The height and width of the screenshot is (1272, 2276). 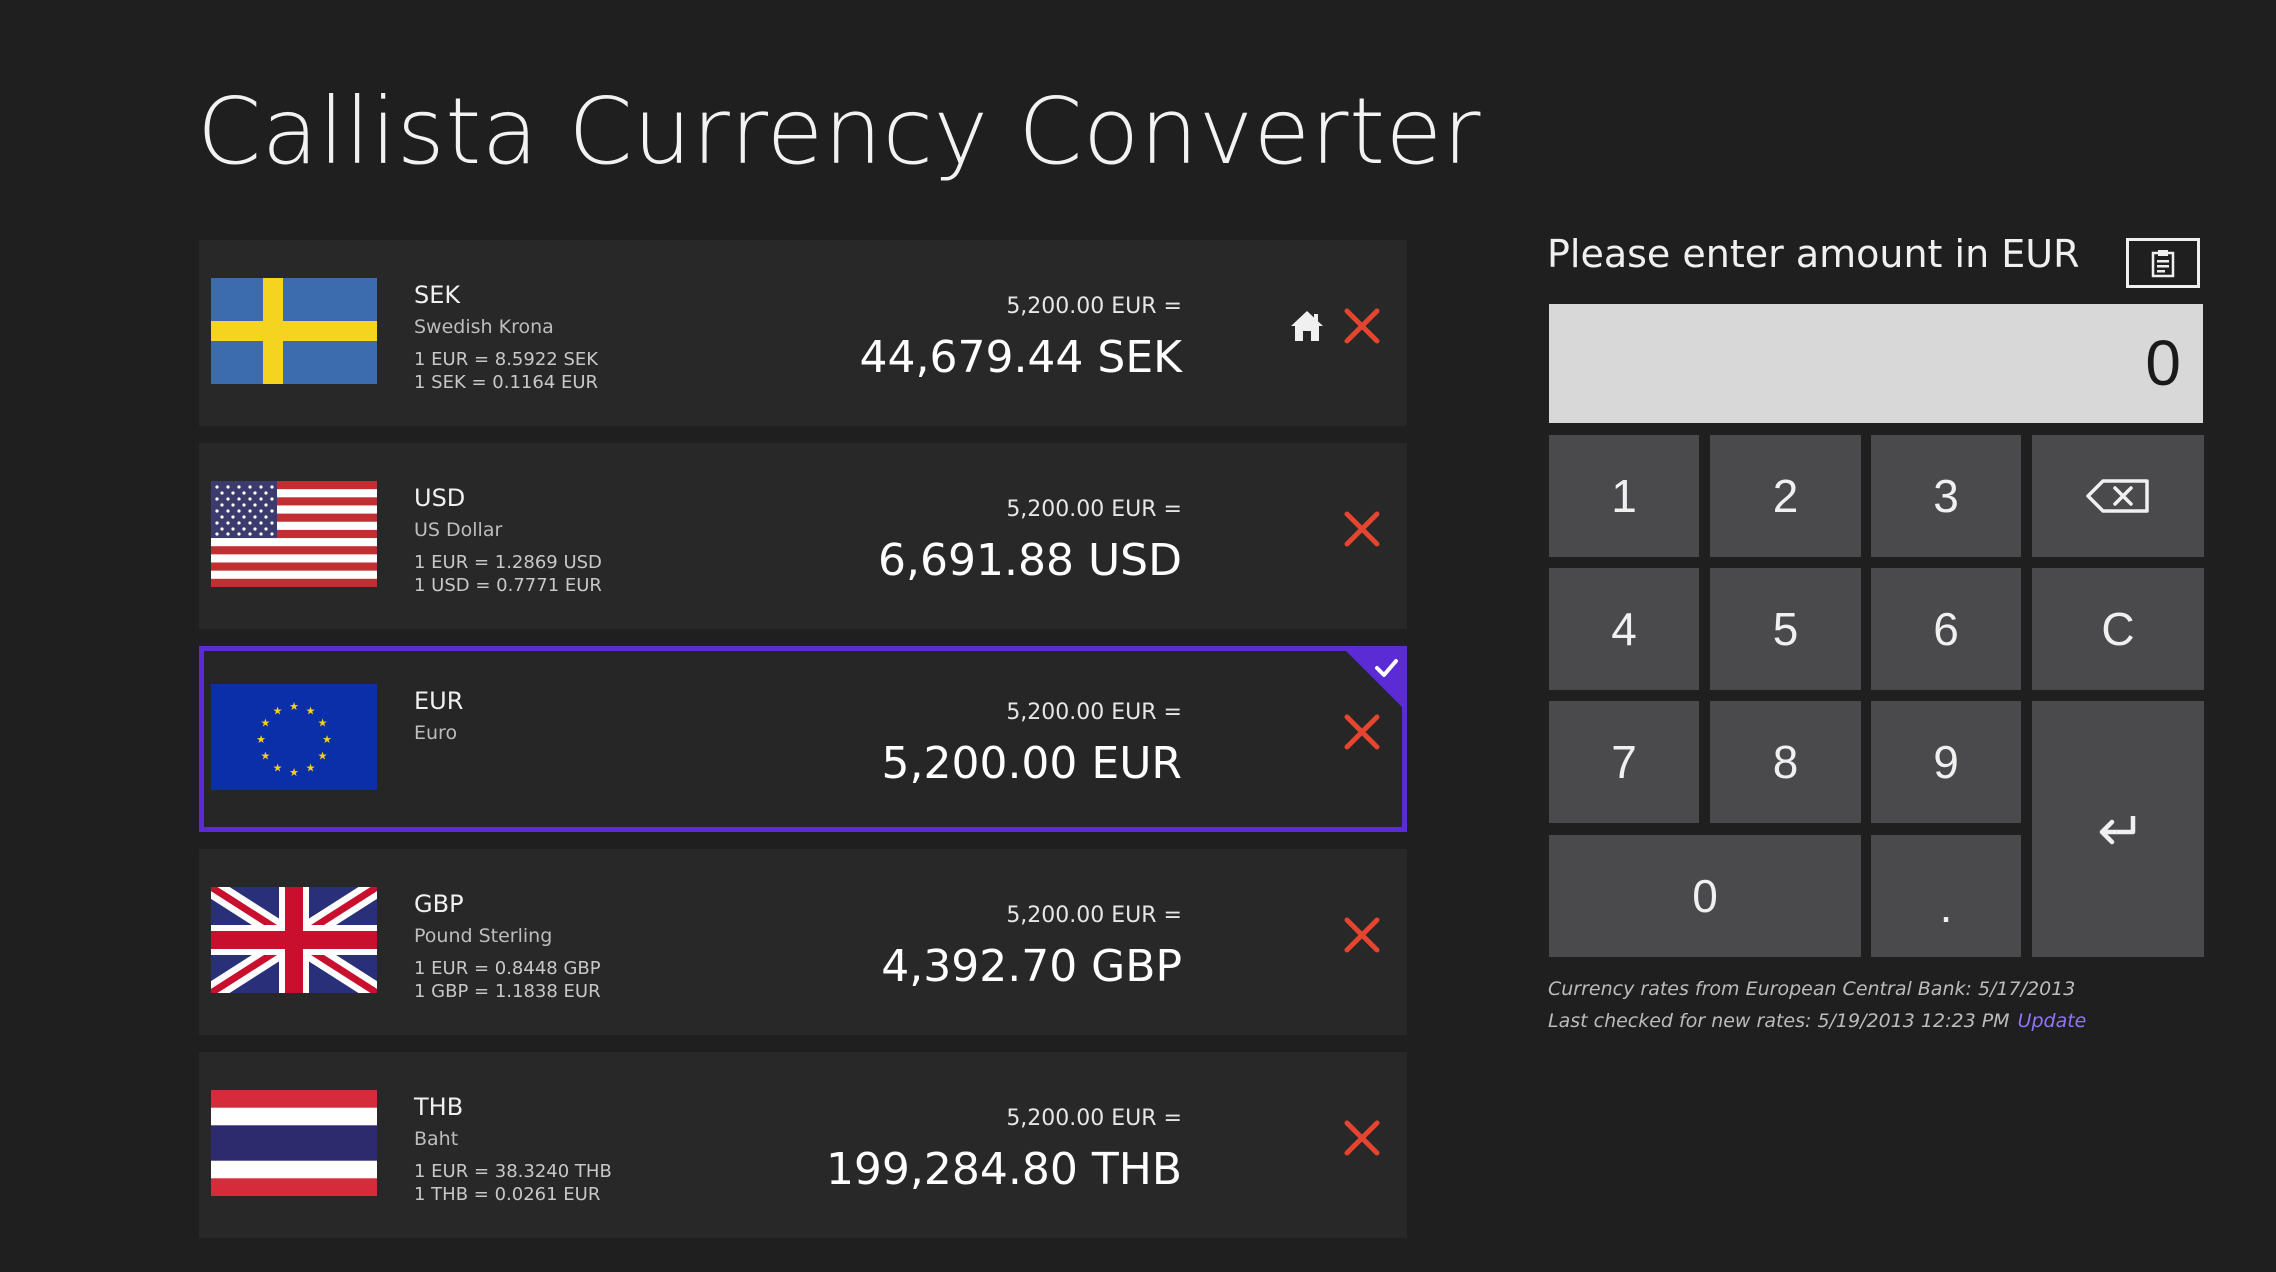 What do you see at coordinates (1624, 762) in the screenshot?
I see `key-7: 7` at bounding box center [1624, 762].